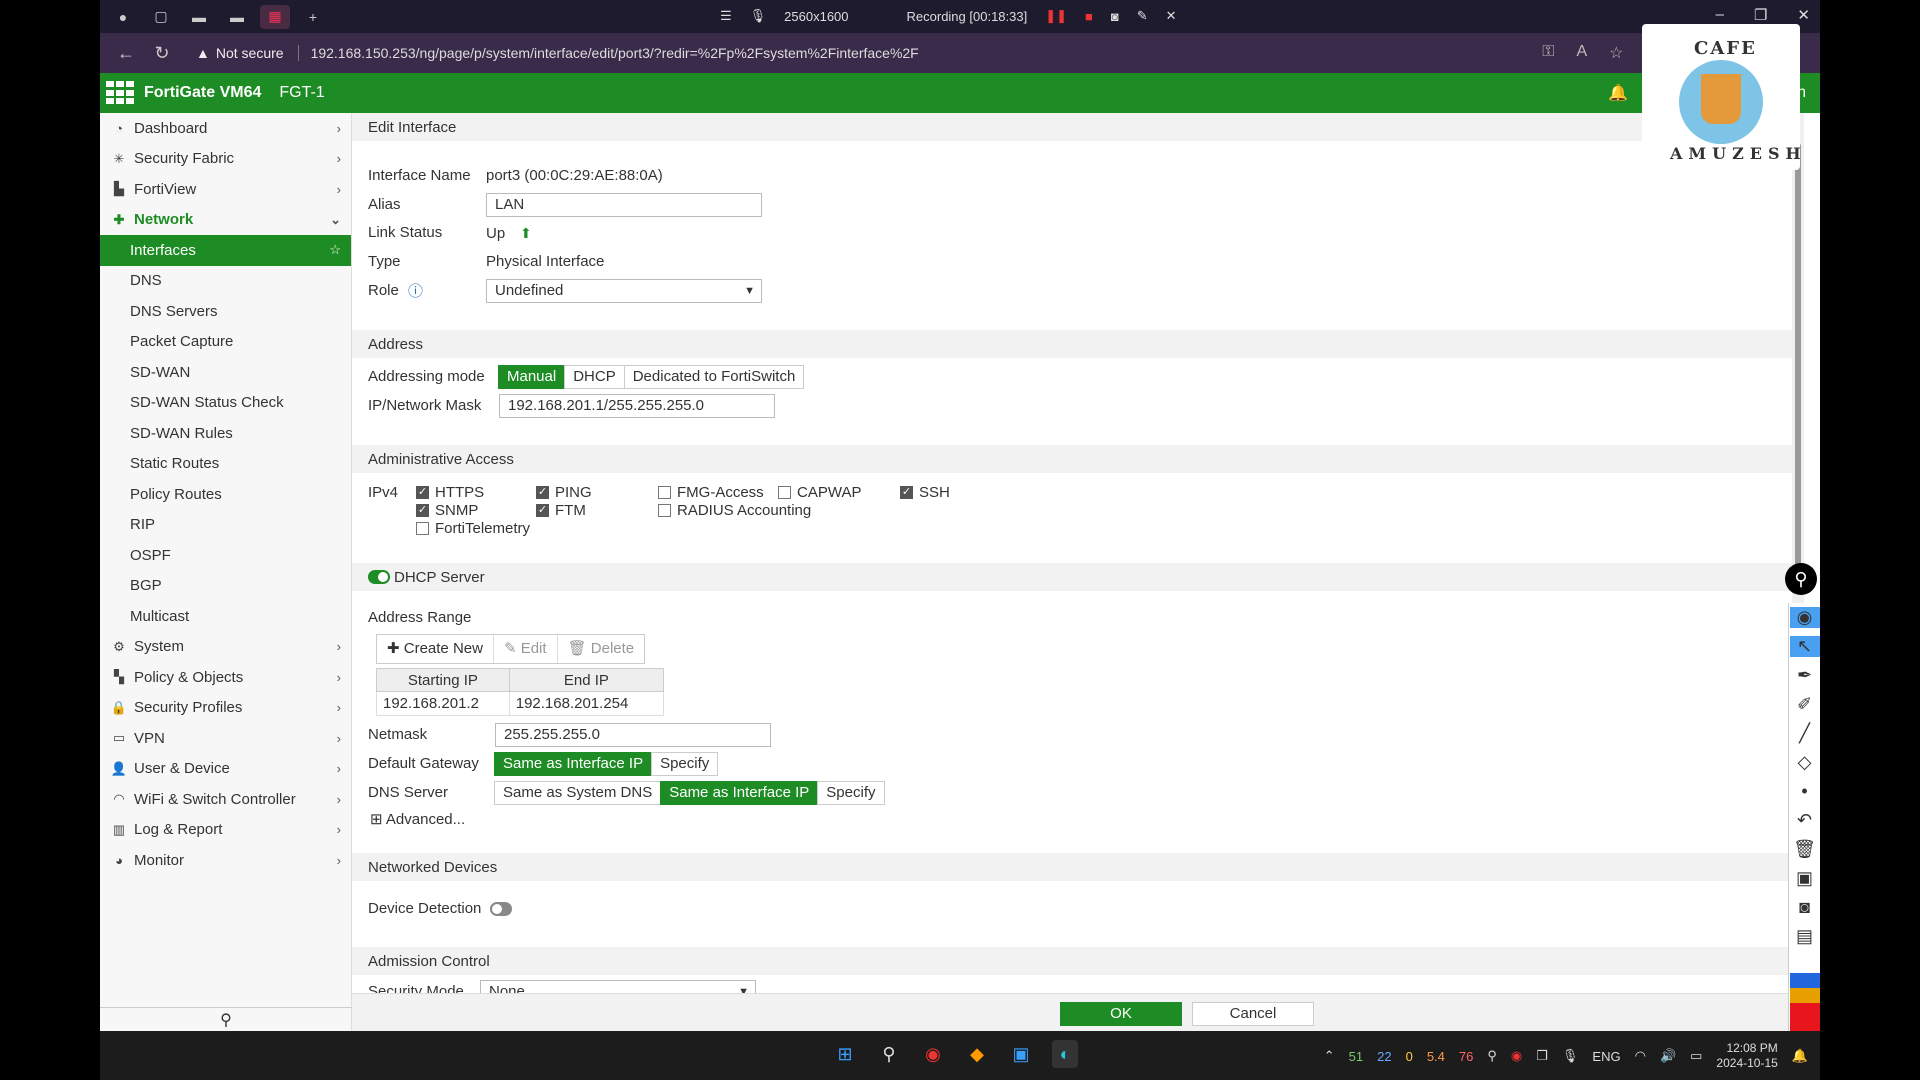 This screenshot has height=1080, width=1920. What do you see at coordinates (225, 677) in the screenshot?
I see `sidebar-item-policy-objects: ▚ Policy & Objects ›` at bounding box center [225, 677].